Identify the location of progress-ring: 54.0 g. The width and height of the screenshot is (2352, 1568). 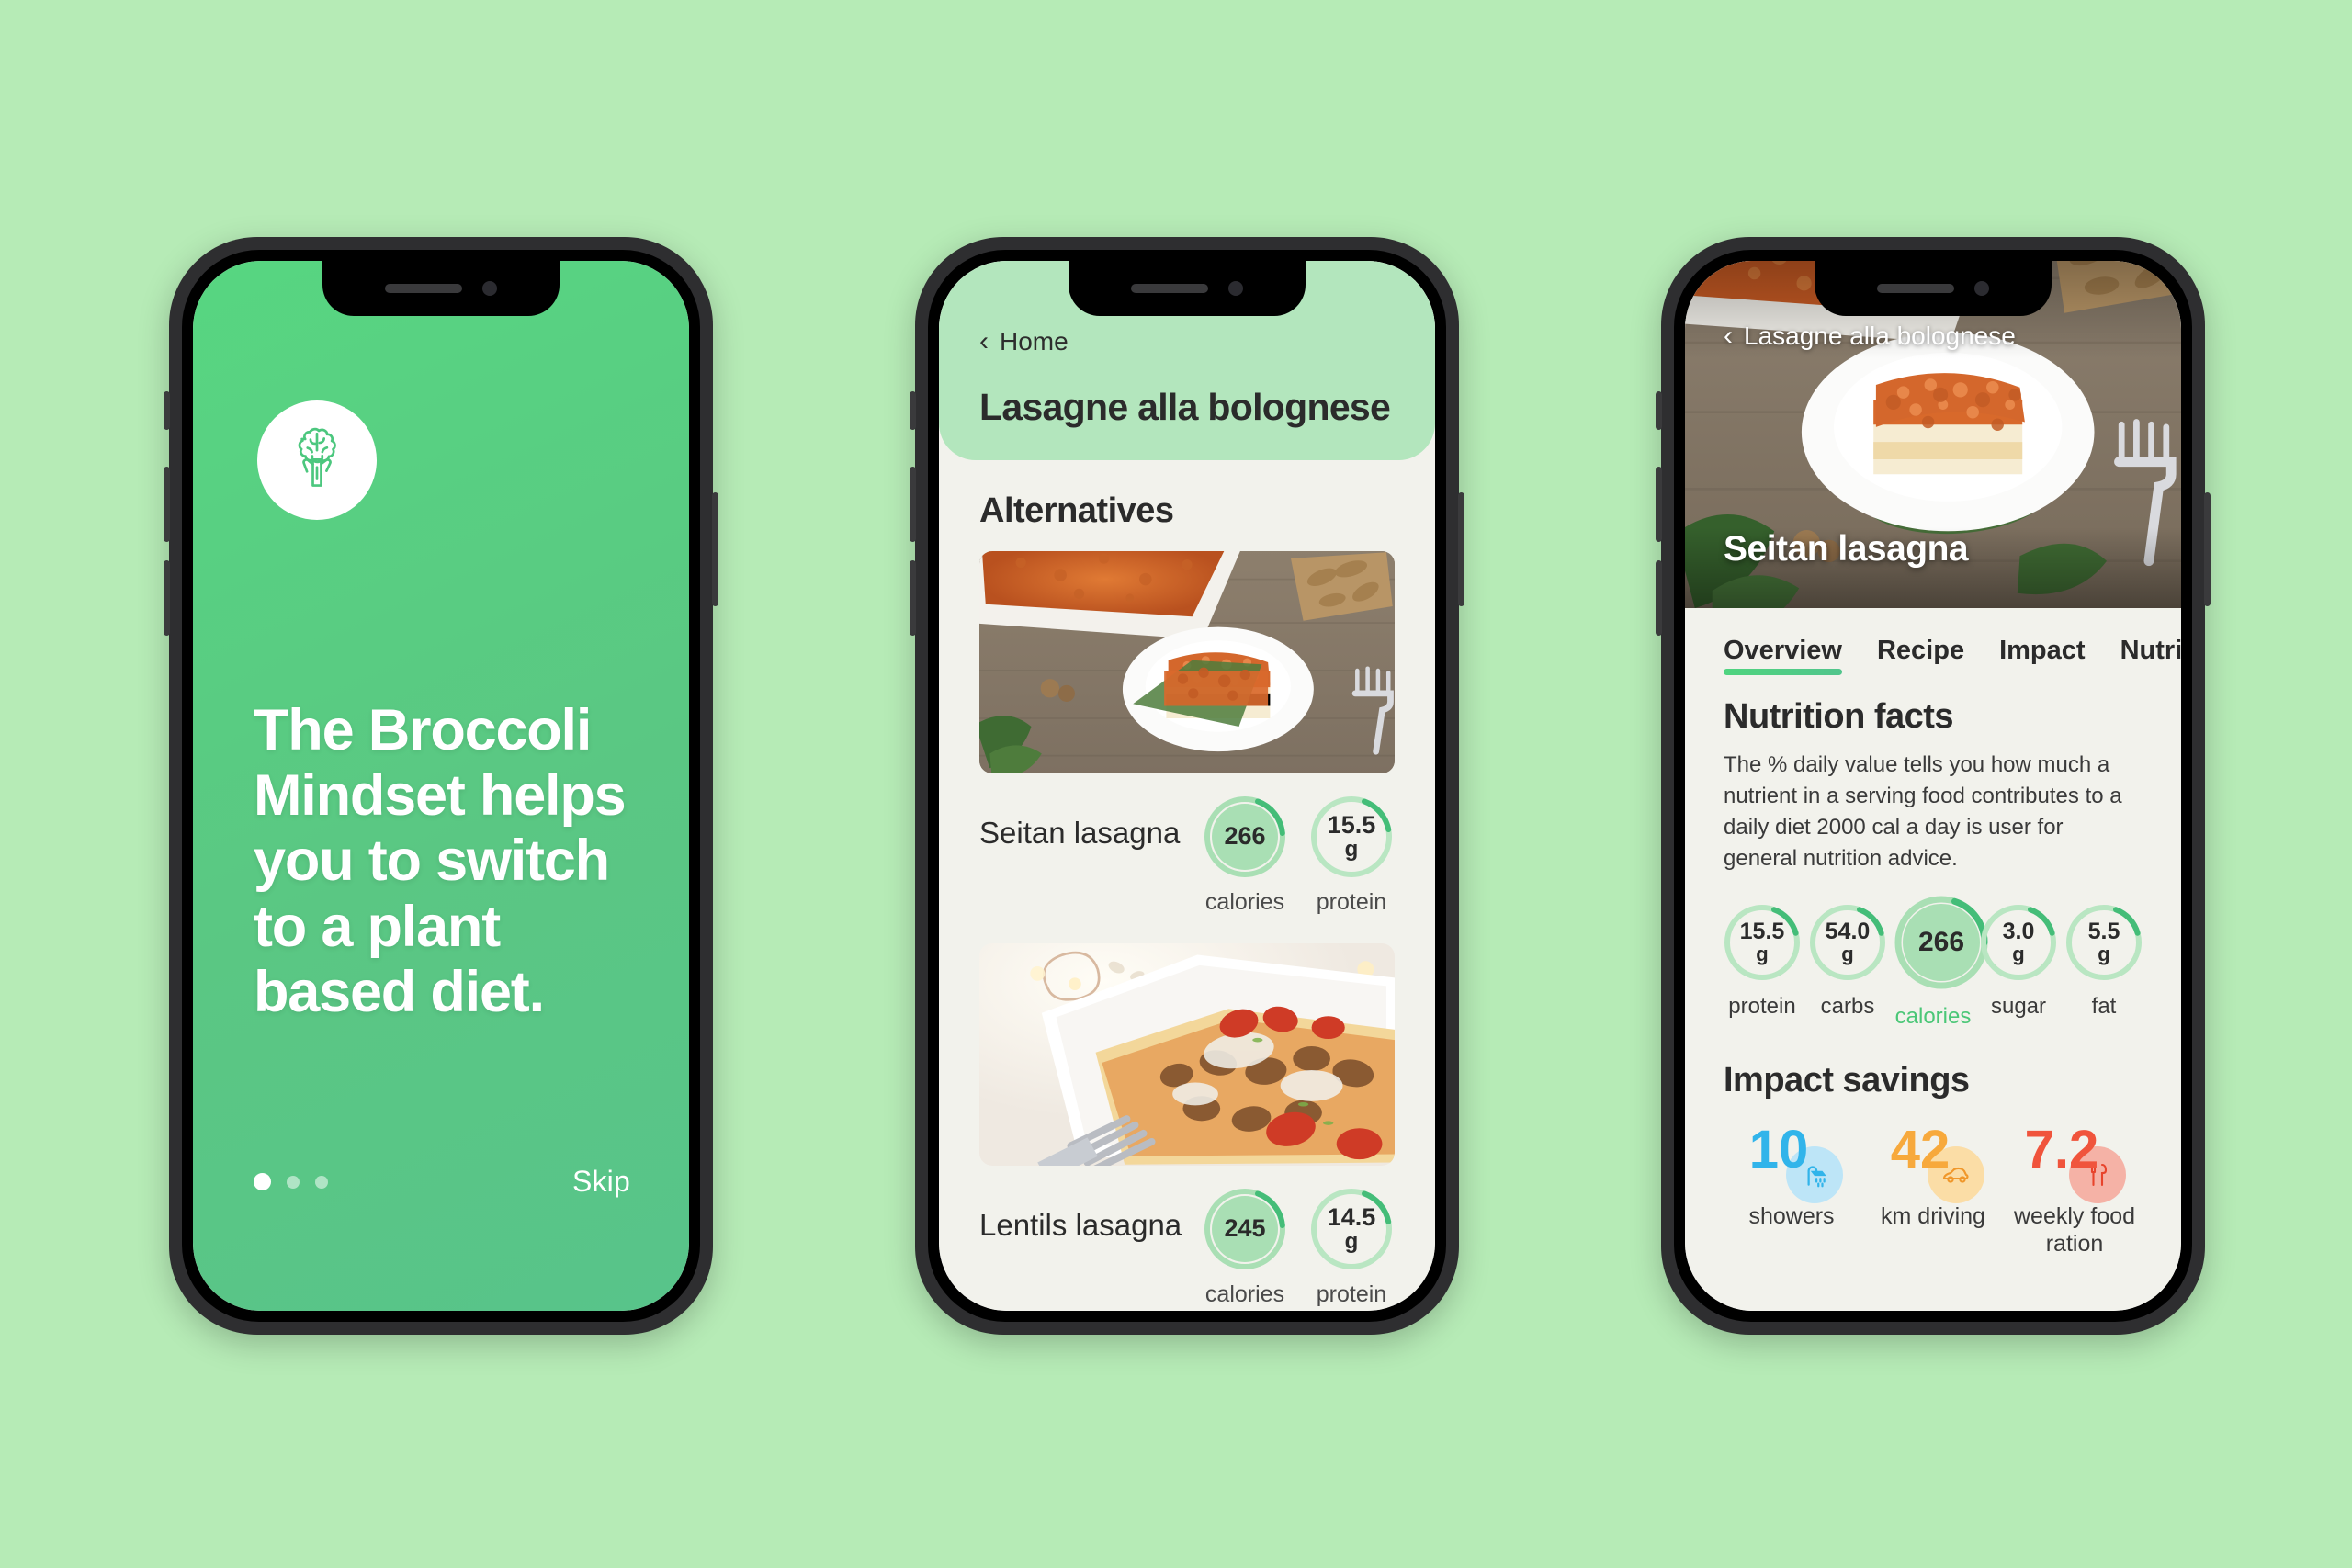
(1848, 943).